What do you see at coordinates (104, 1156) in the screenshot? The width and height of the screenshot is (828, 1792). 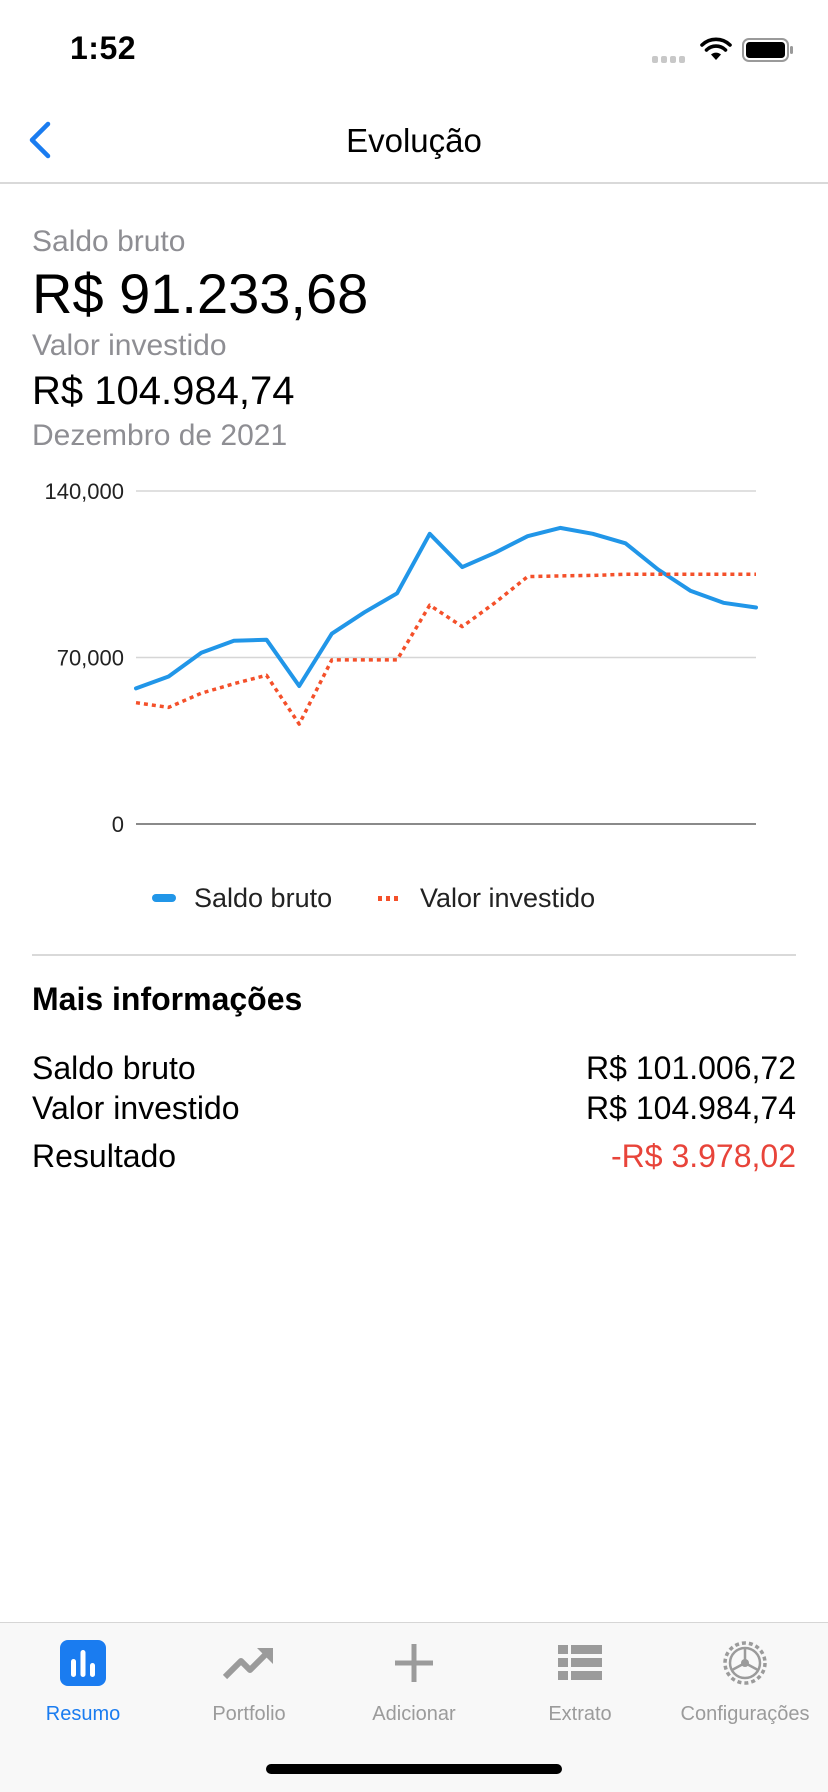 I see `info-label: Resultado` at bounding box center [104, 1156].